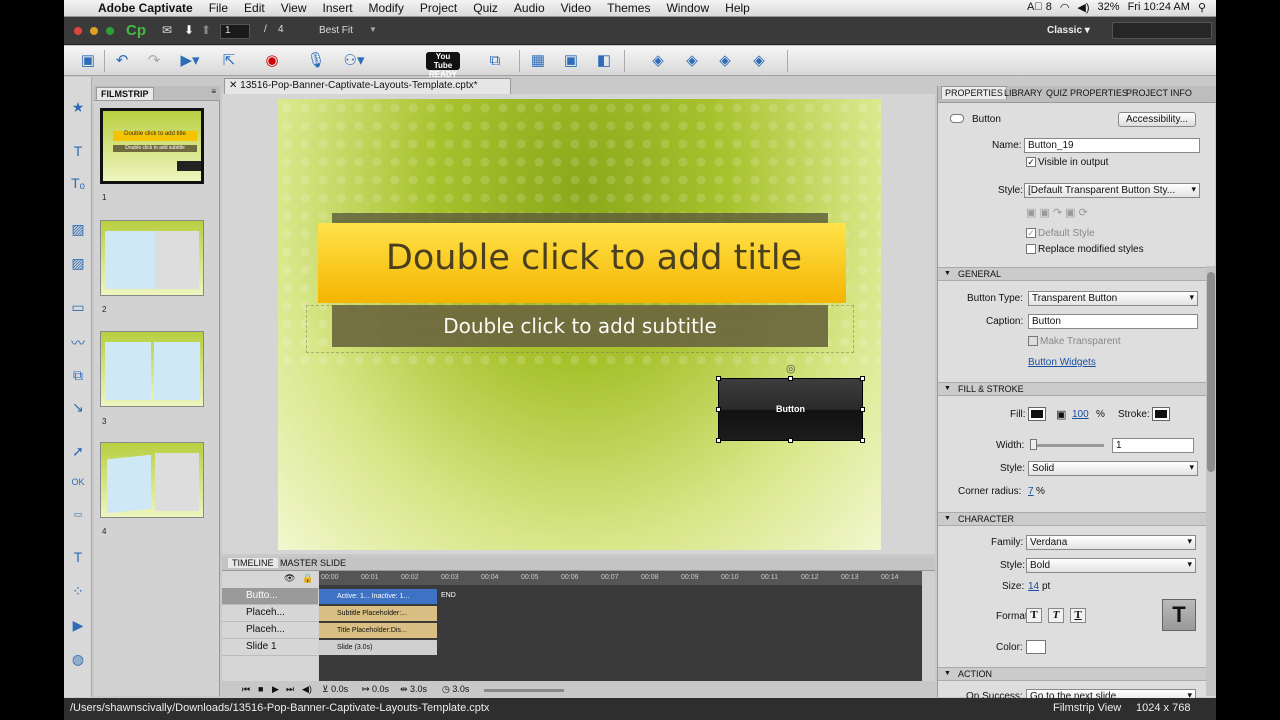 This screenshot has height=720, width=1280. What do you see at coordinates (1065, 7) in the screenshot?
I see `wifi-icon: ◠` at bounding box center [1065, 7].